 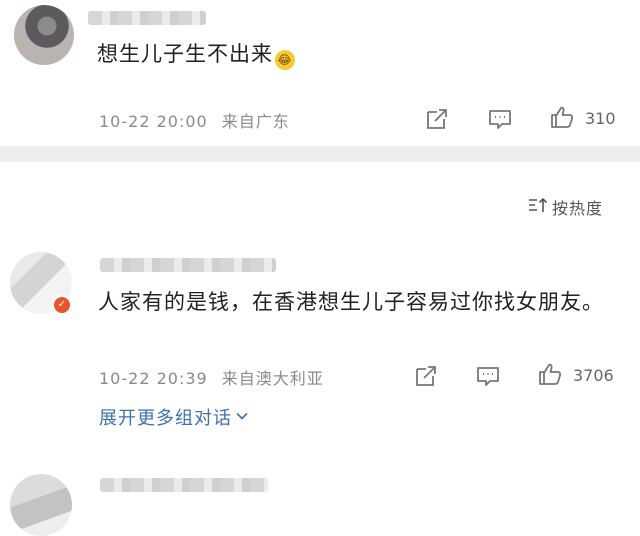 I want to click on sort-icon, so click(x=538, y=207).